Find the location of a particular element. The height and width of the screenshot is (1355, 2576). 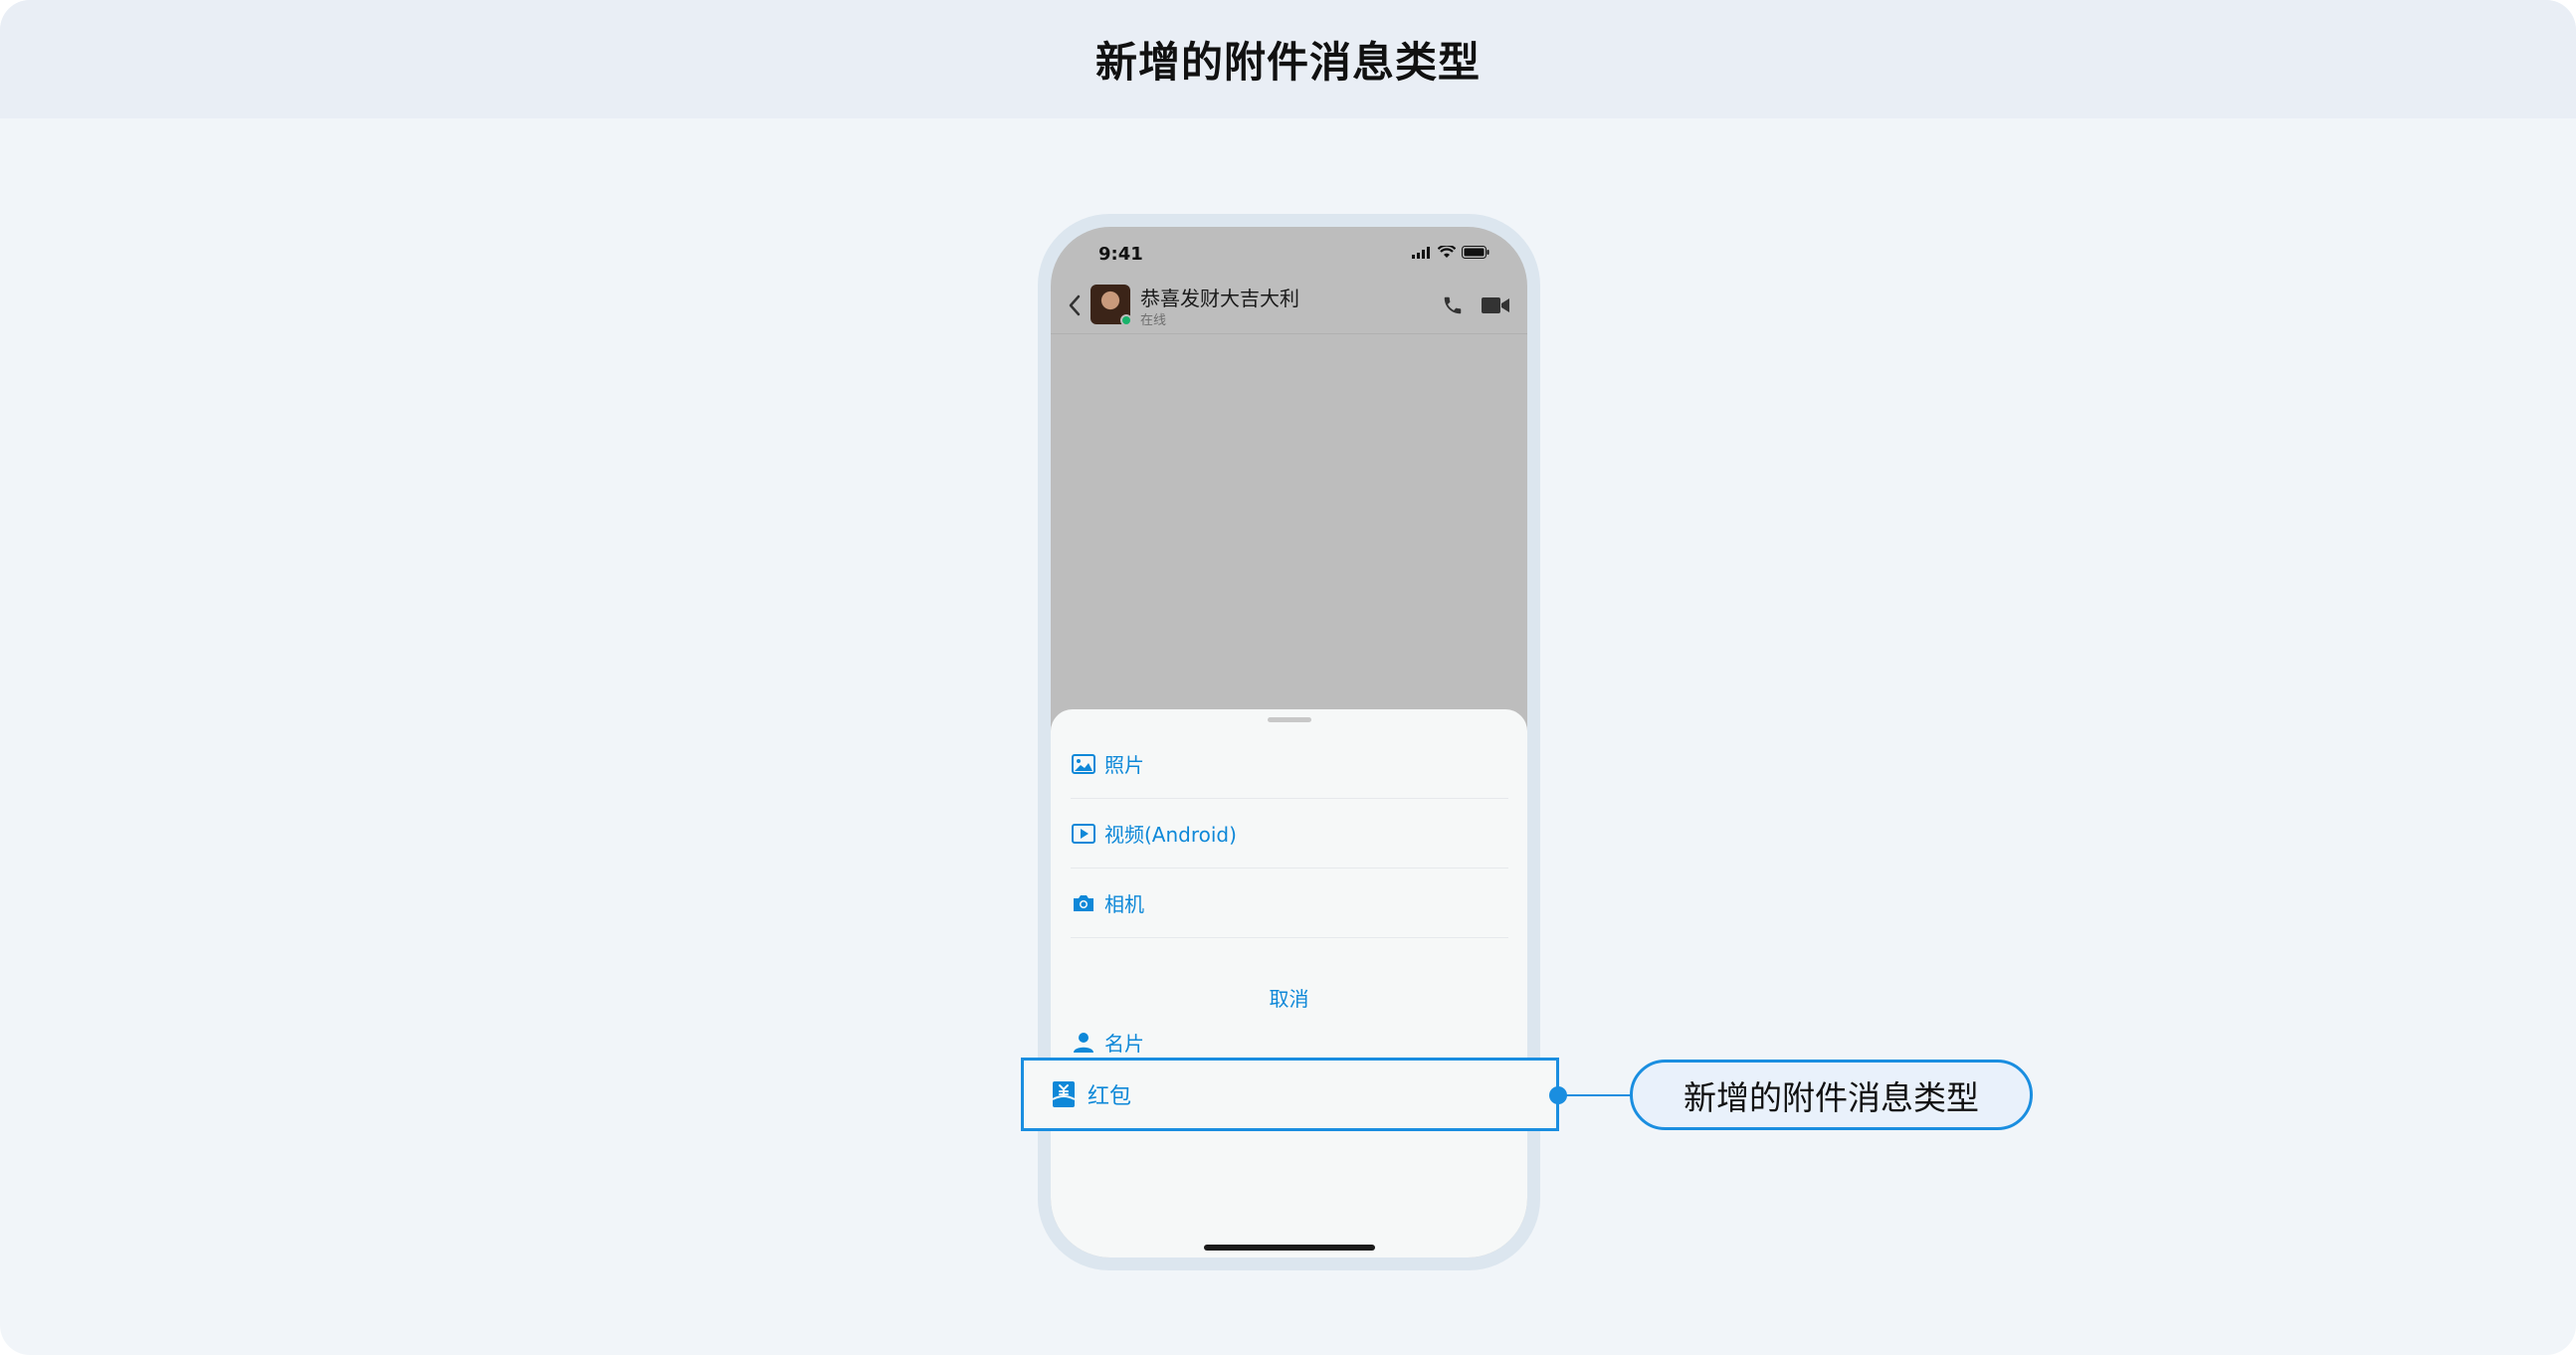

status-bar: 9:41 is located at coordinates (1289, 252).